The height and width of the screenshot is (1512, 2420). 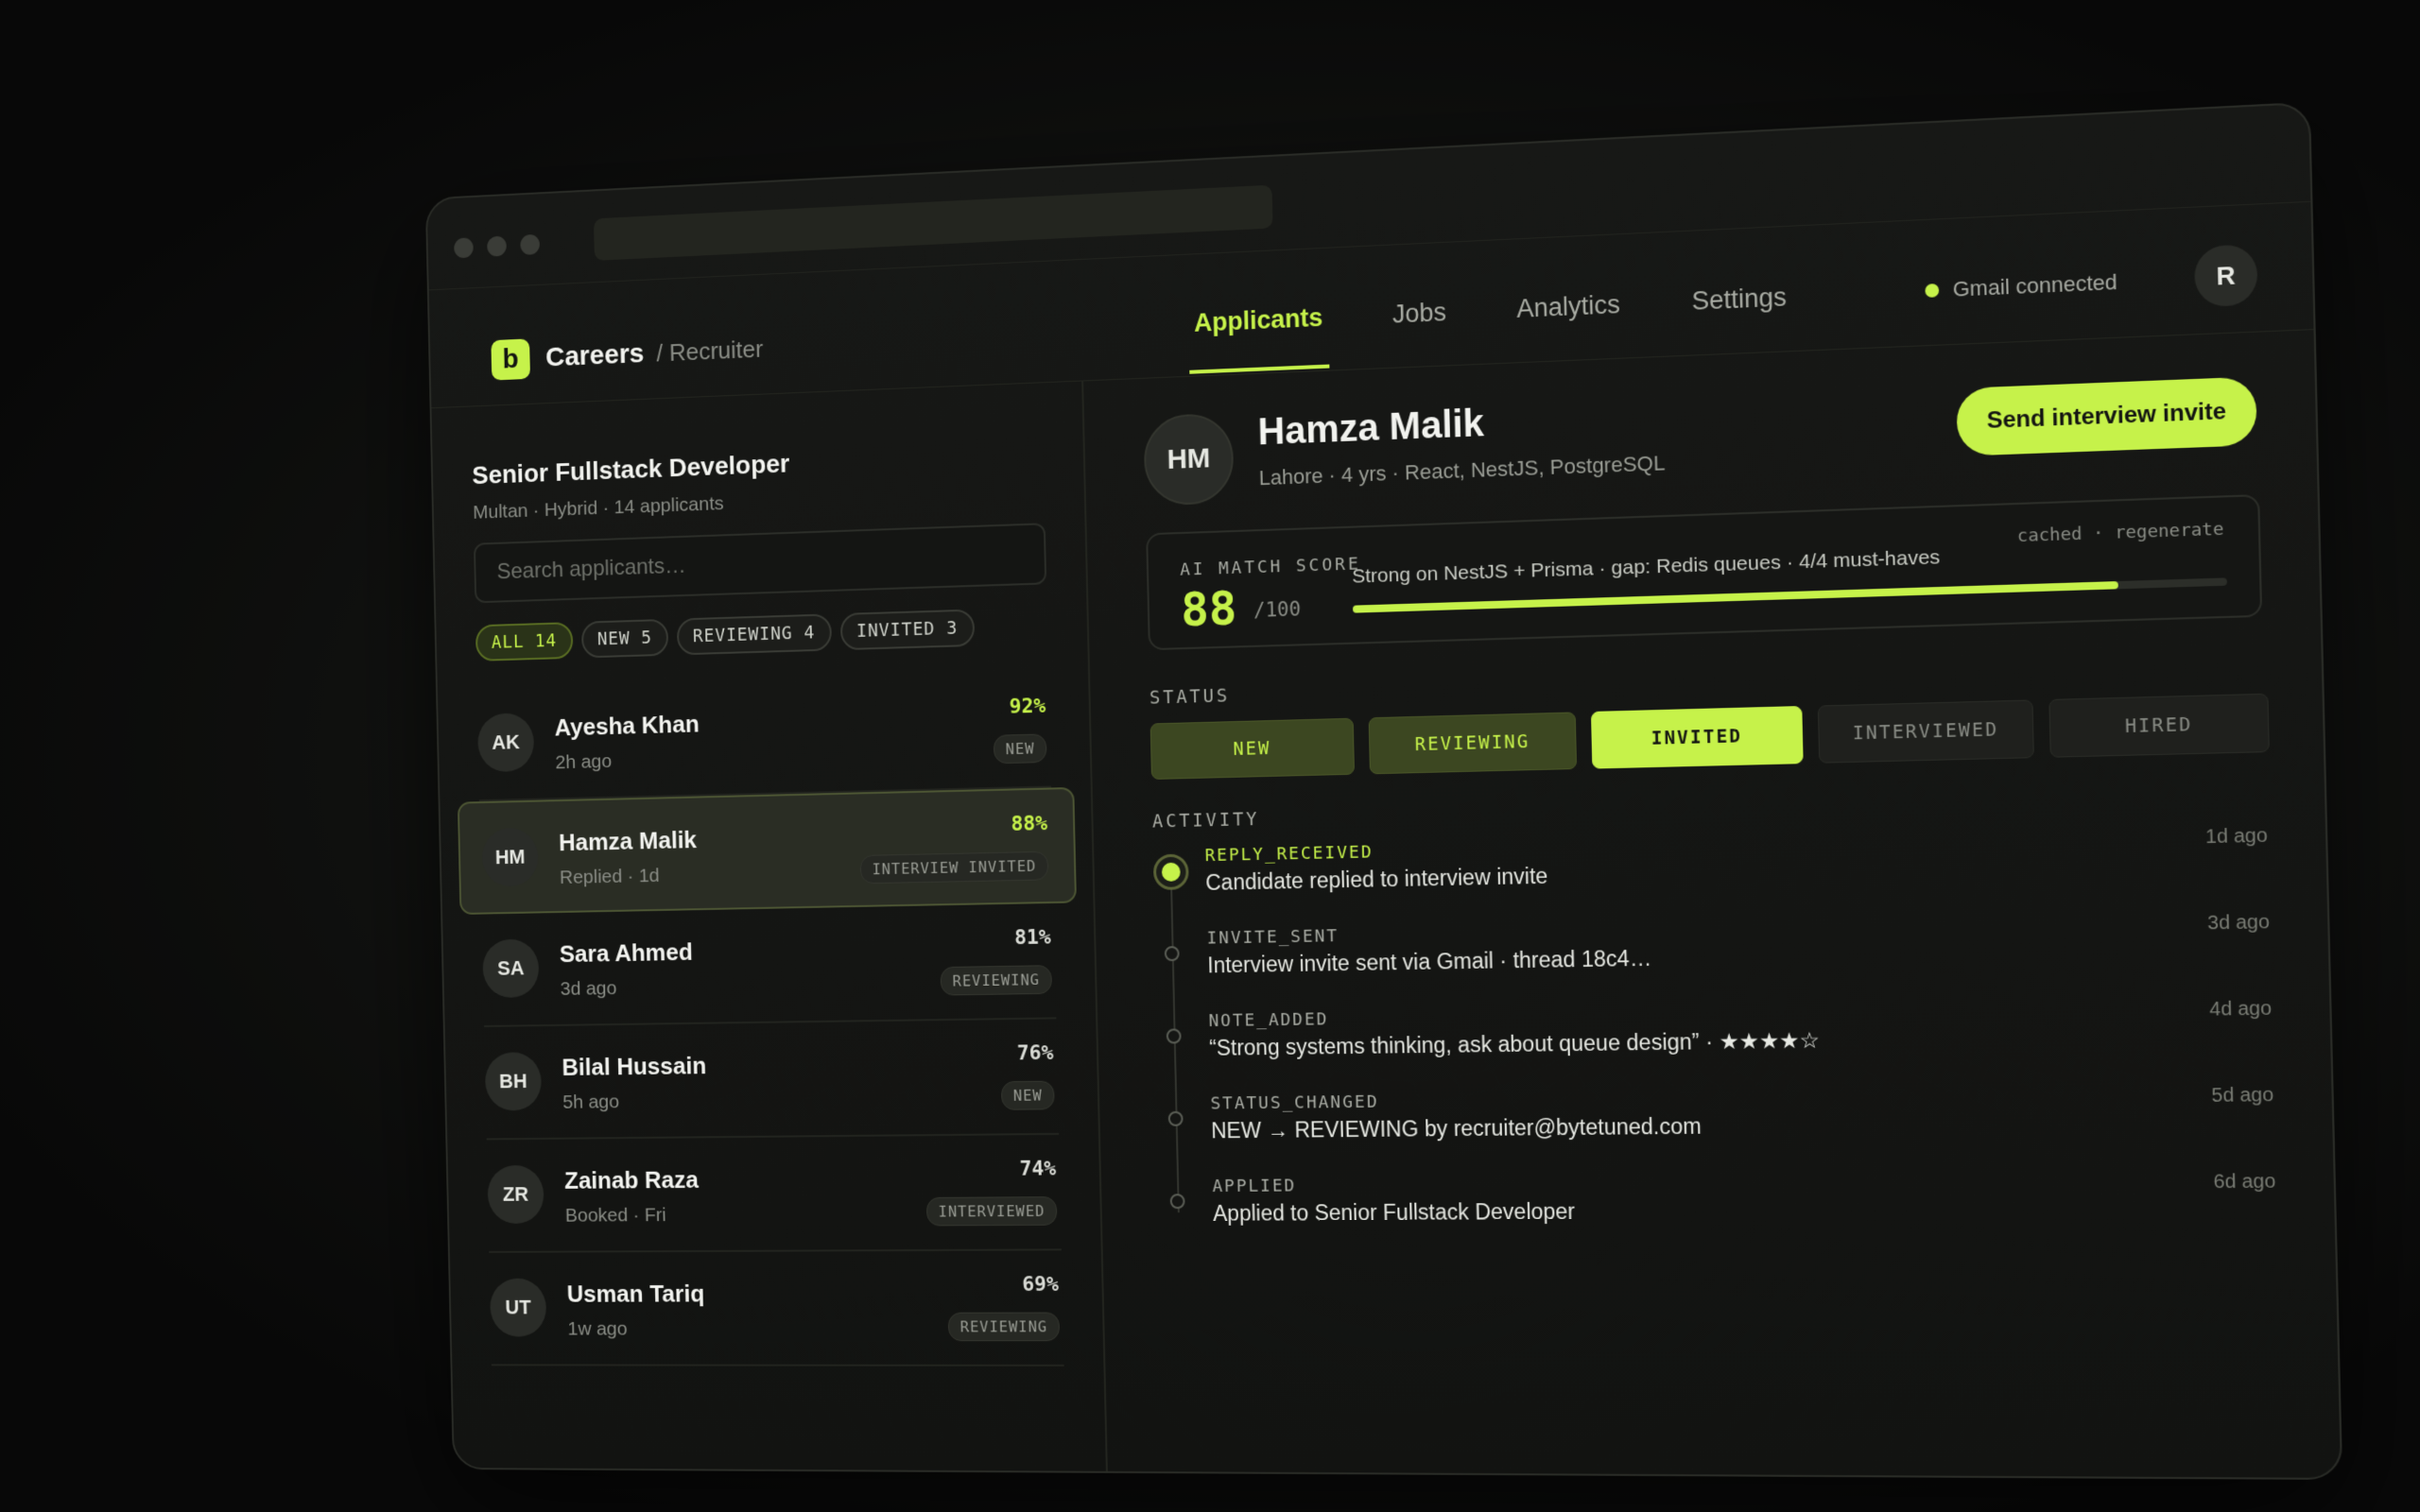 I want to click on tab-jobs: Jobs, so click(x=1419, y=323).